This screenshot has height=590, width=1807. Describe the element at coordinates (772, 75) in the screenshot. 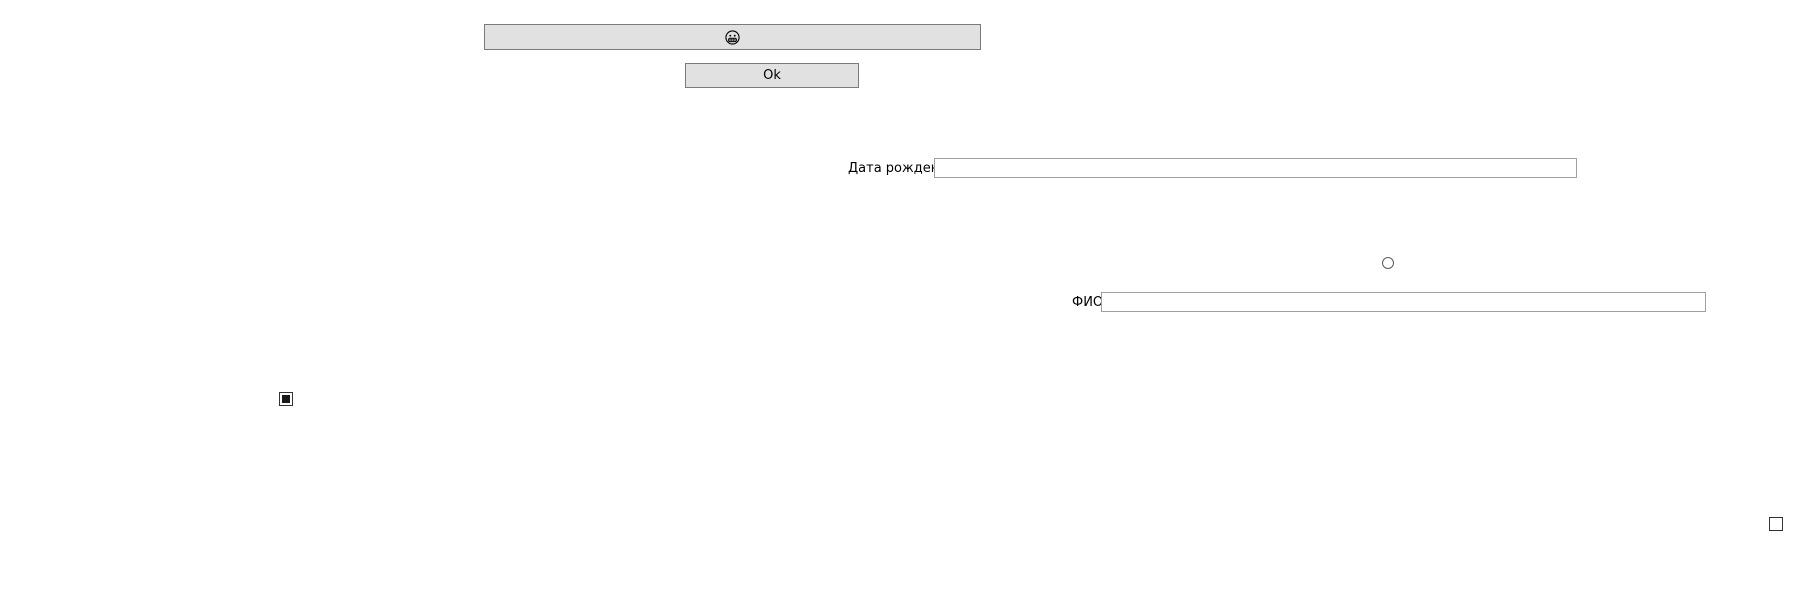

I see `ok-button: Ok` at that location.